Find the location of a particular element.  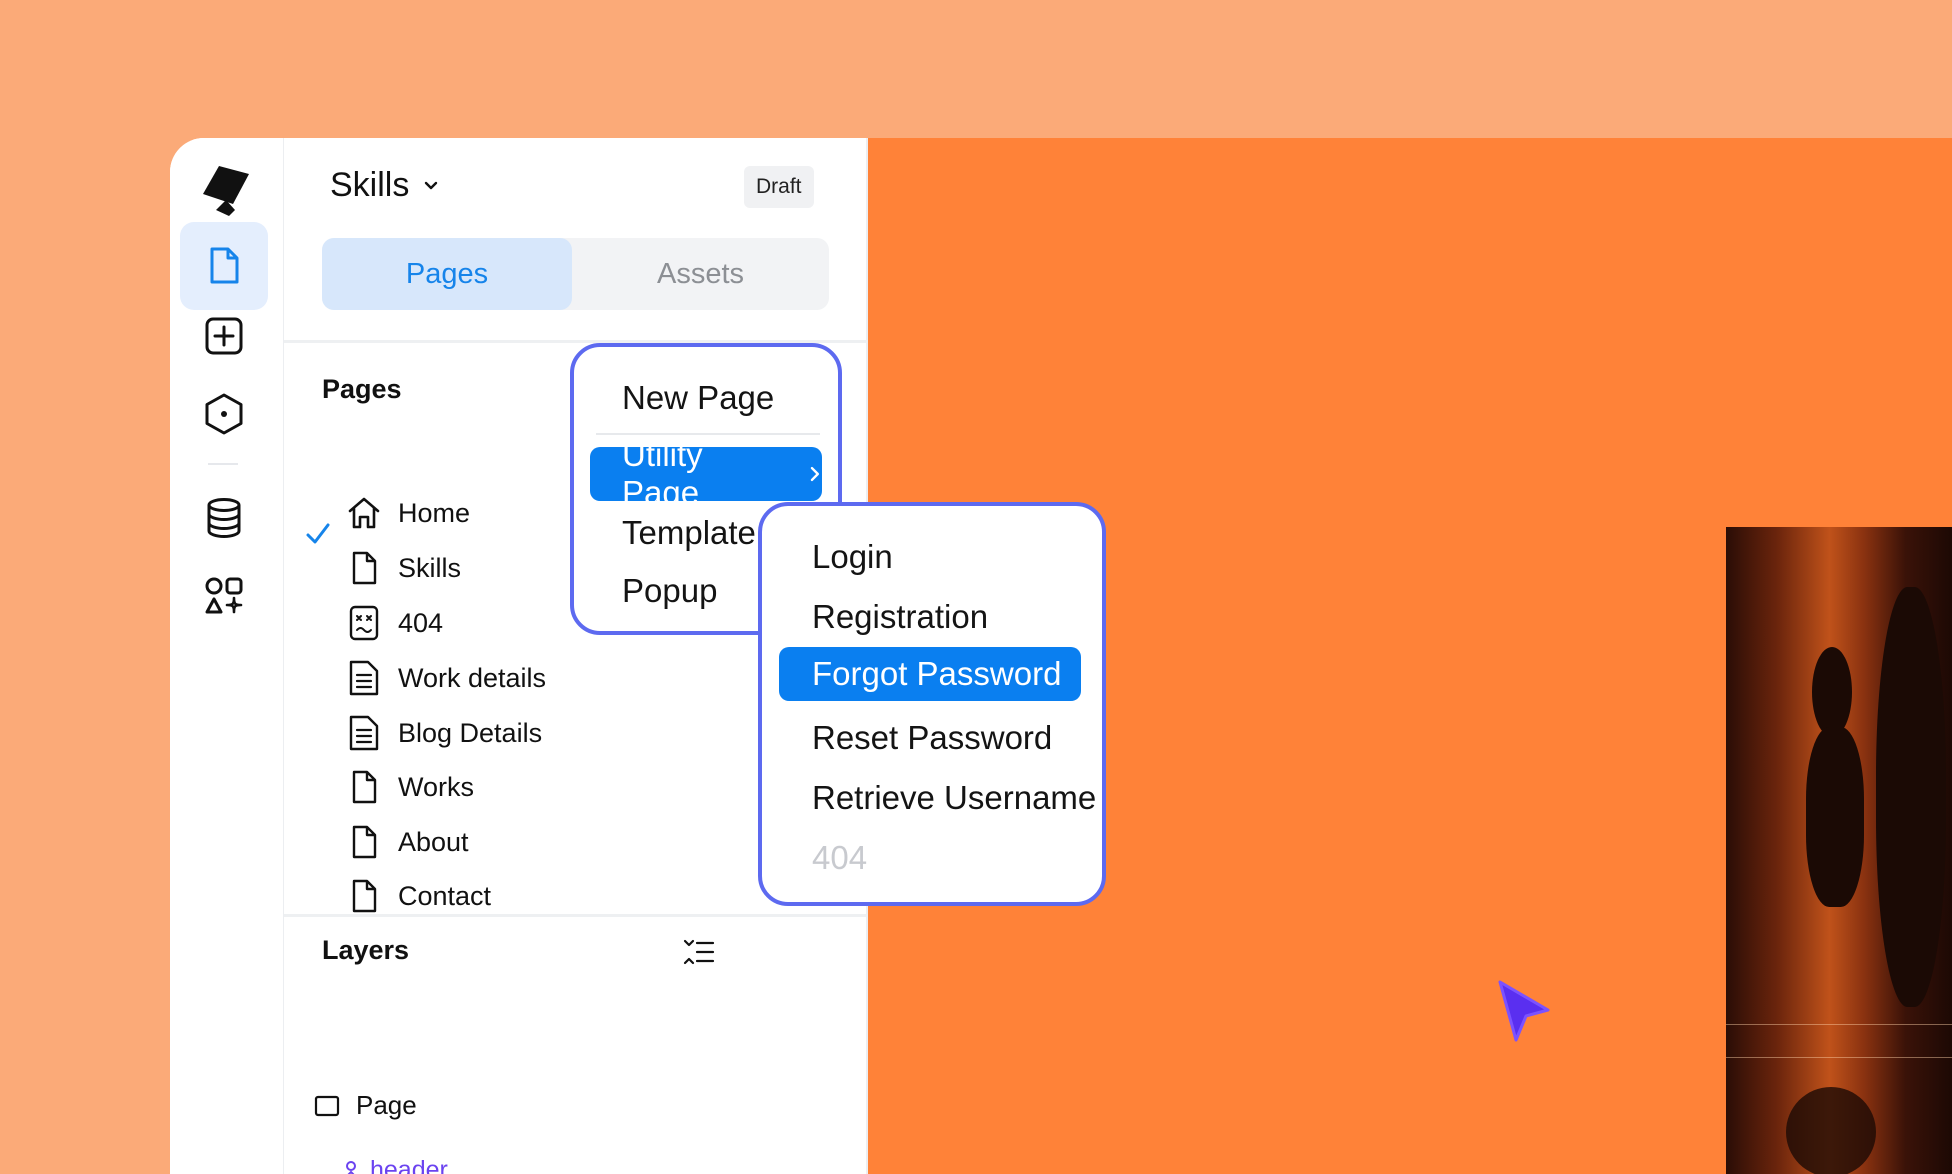

page-item-label: Home is located at coordinates (434, 512).